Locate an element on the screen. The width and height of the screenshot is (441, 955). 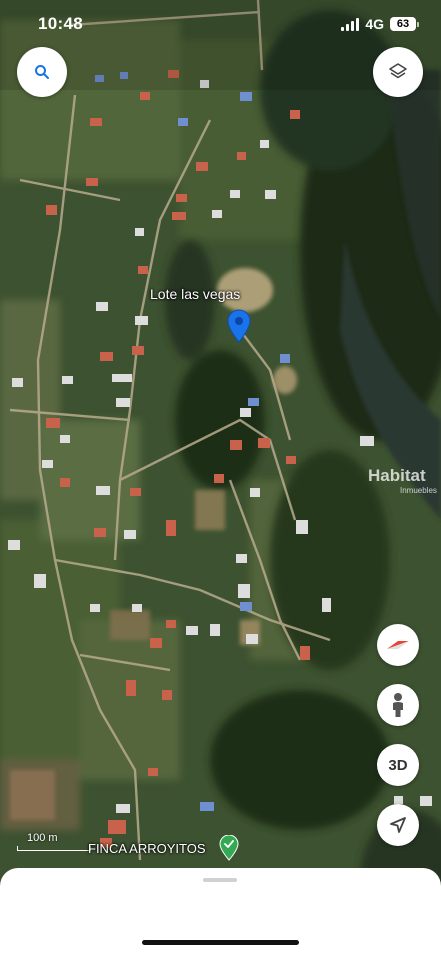
status-time: 10:48 is located at coordinates (60, 23).